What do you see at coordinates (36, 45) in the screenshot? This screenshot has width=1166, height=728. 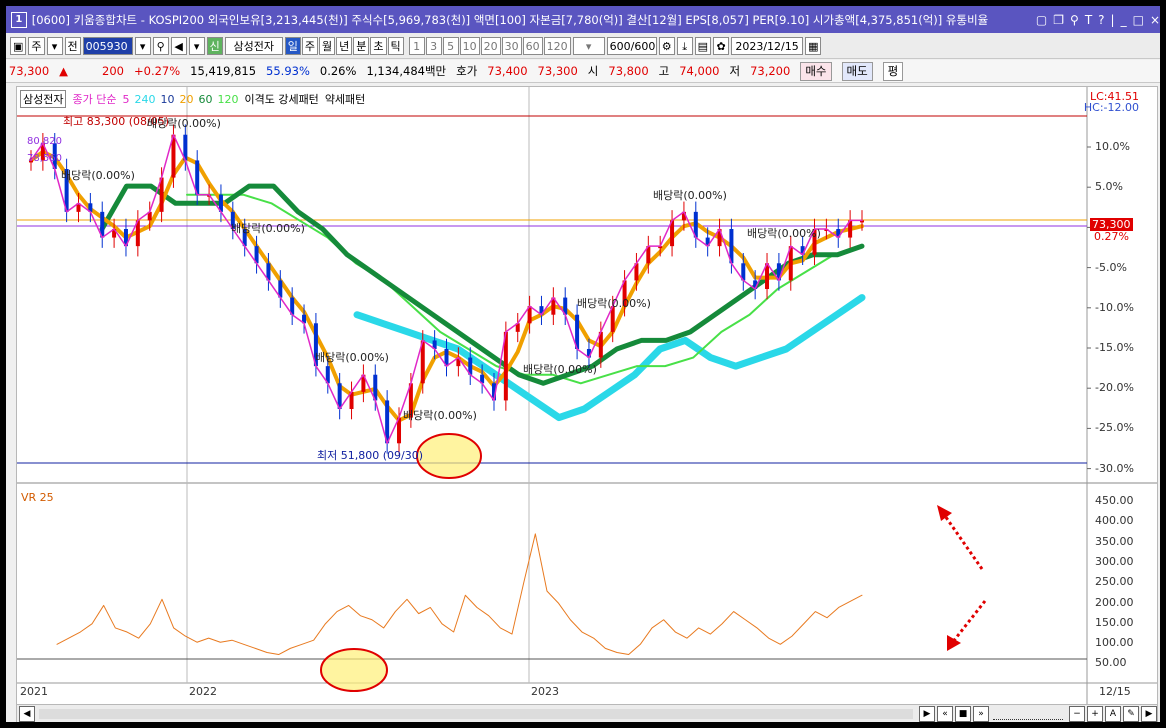 I see `jutype-select: 주` at bounding box center [36, 45].